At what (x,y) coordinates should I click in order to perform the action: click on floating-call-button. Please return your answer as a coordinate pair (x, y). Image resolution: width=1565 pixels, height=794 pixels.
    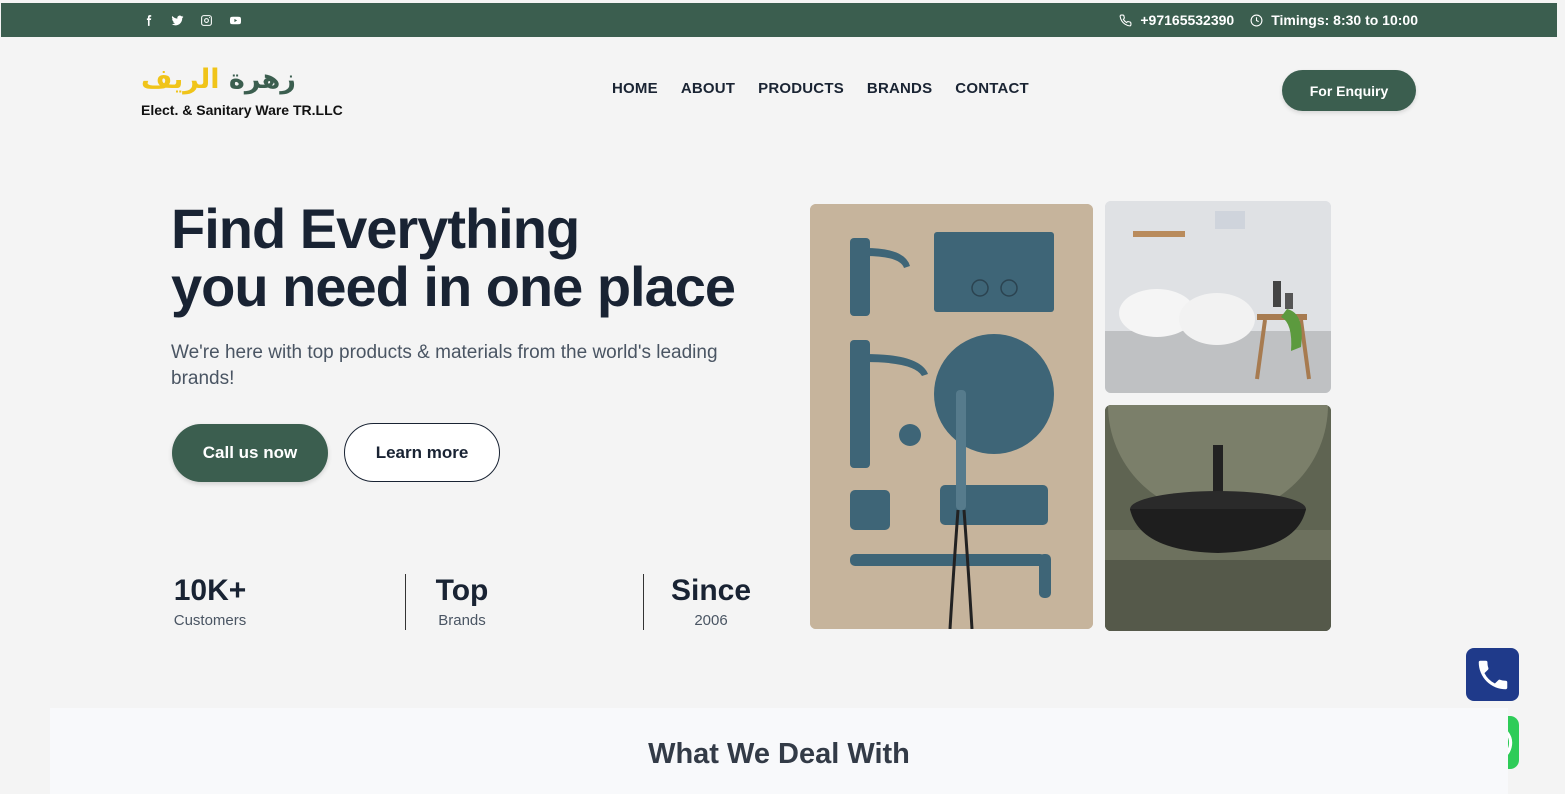
    Looking at the image, I should click on (1492, 674).